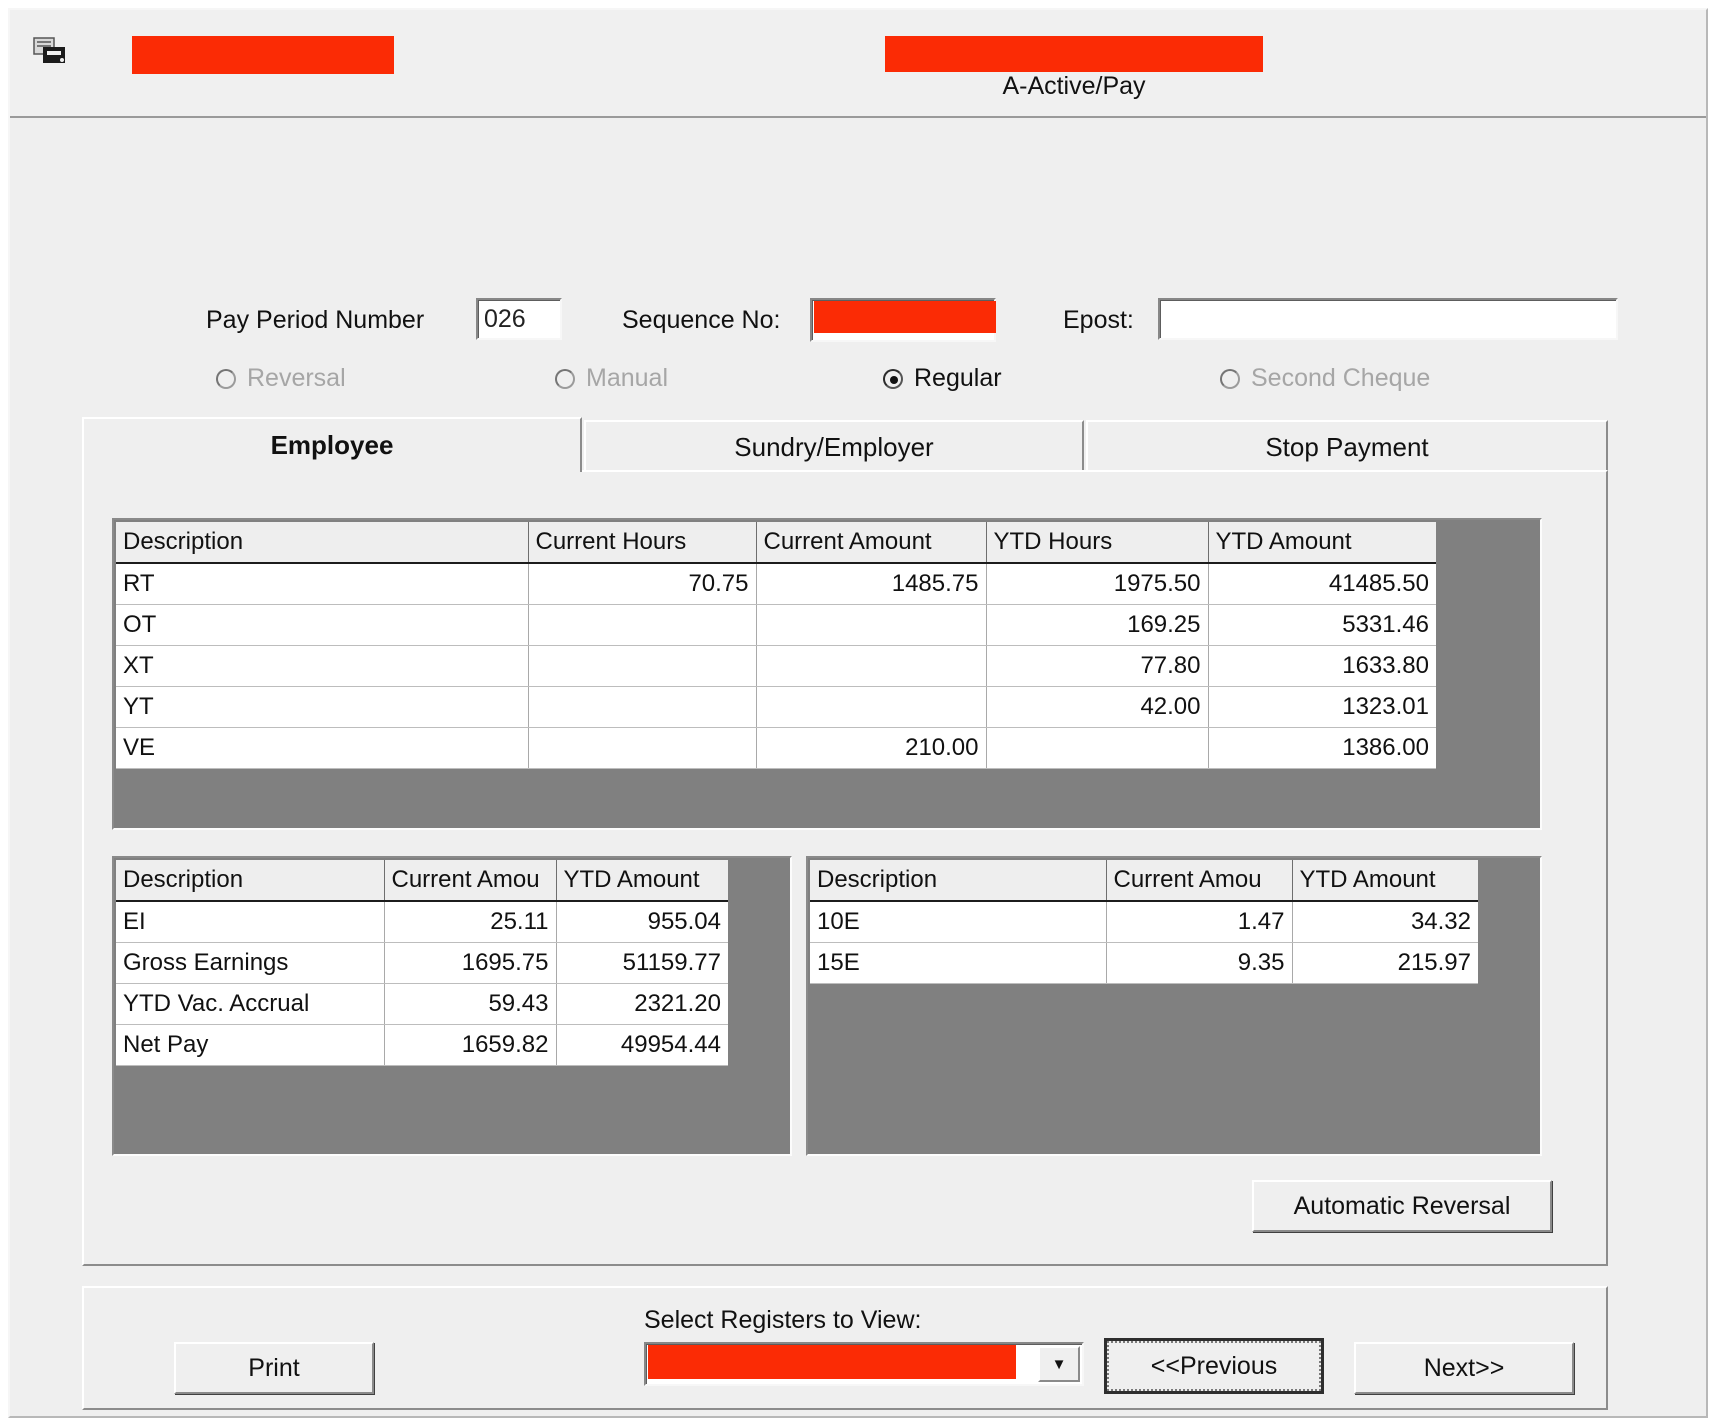 This screenshot has width=1726, height=1426. I want to click on window-title-redacted, so click(263, 55).